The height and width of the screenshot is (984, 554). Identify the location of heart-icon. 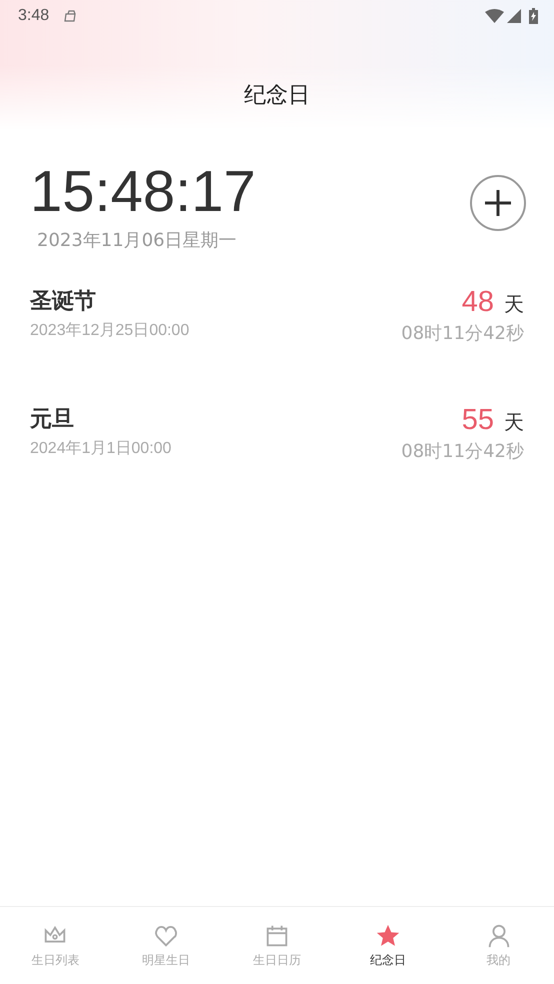
(166, 936).